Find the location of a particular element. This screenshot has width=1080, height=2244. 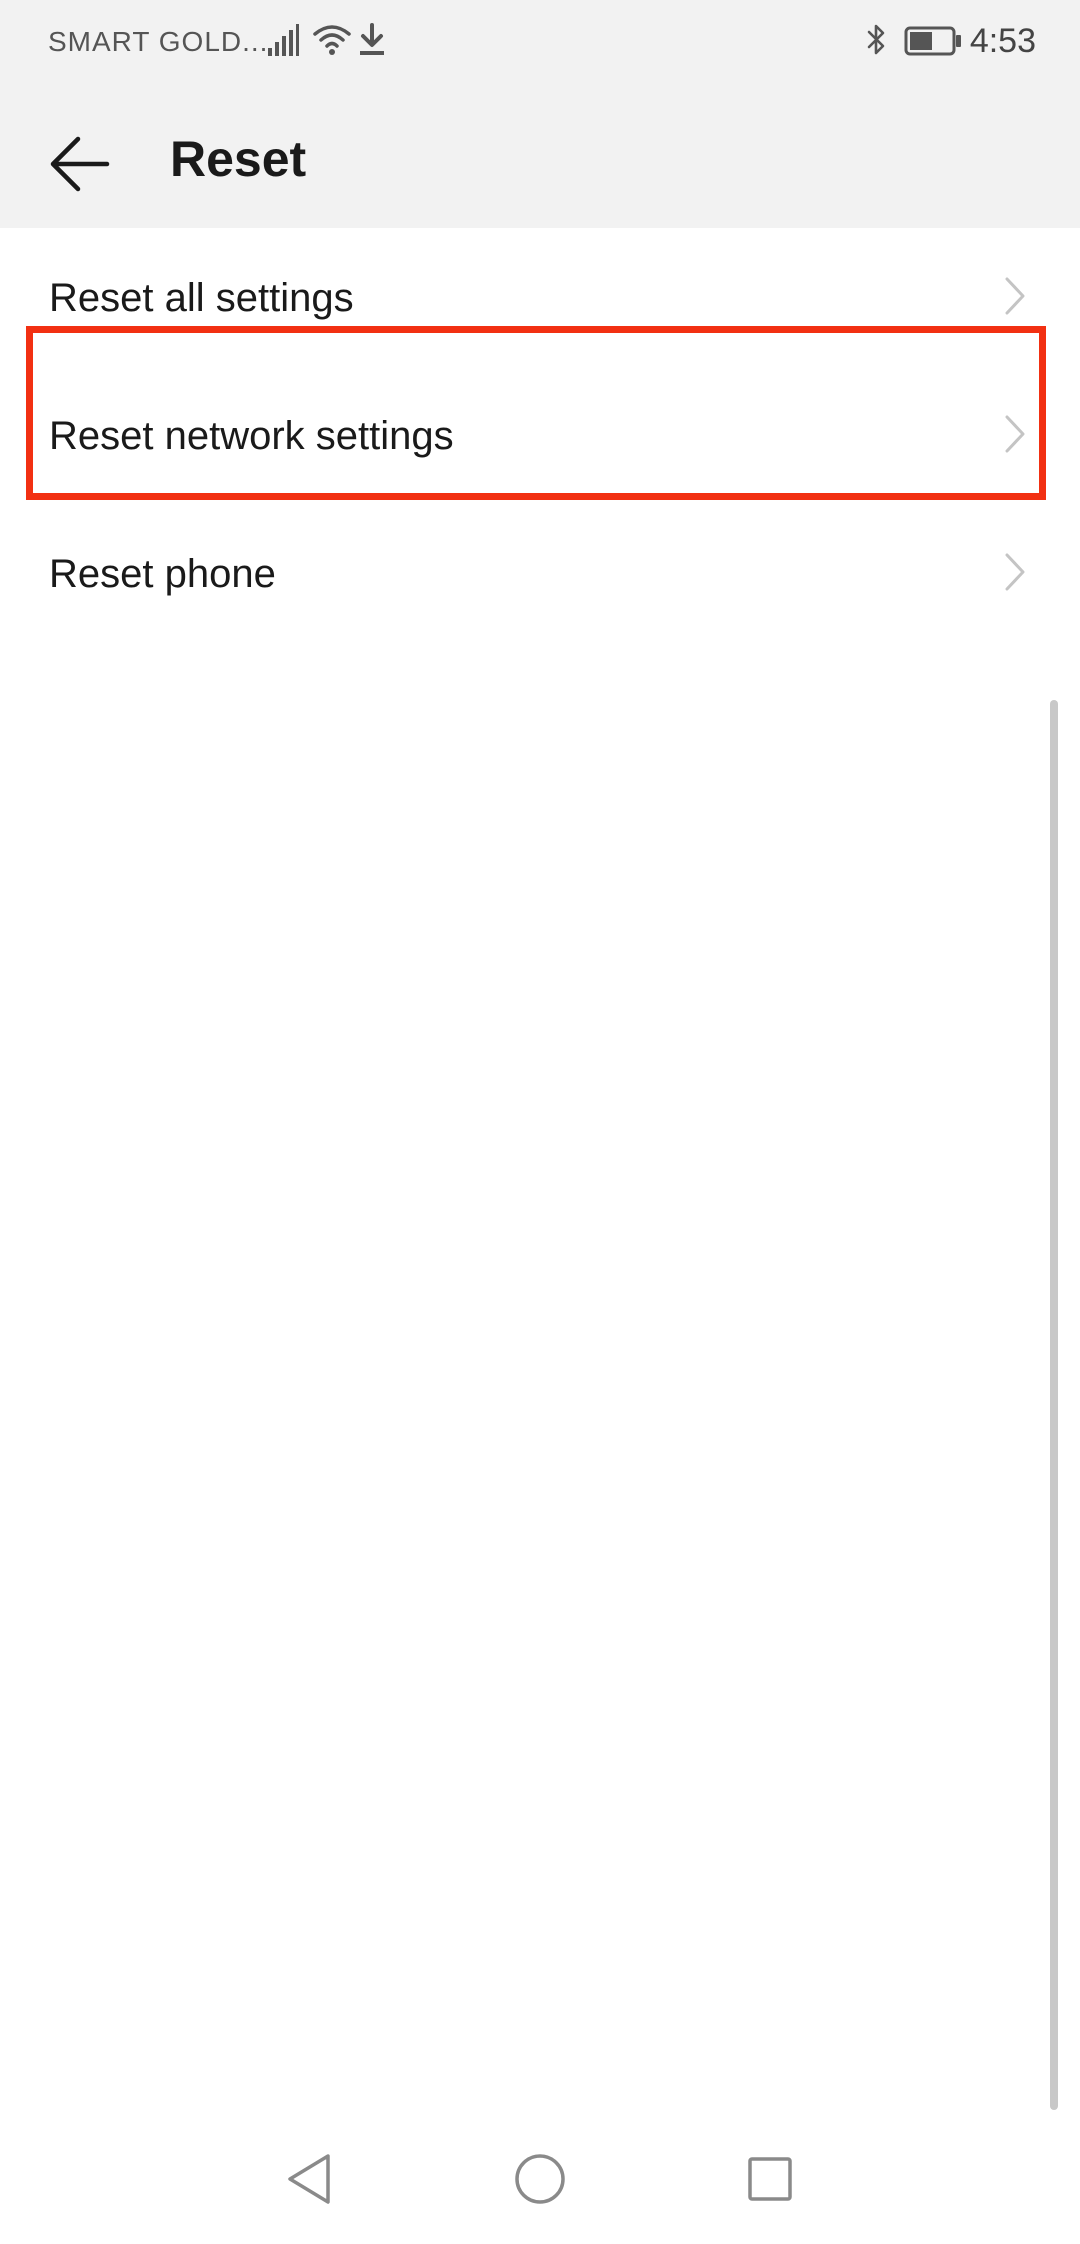

nav-home-button is located at coordinates (540, 2179).